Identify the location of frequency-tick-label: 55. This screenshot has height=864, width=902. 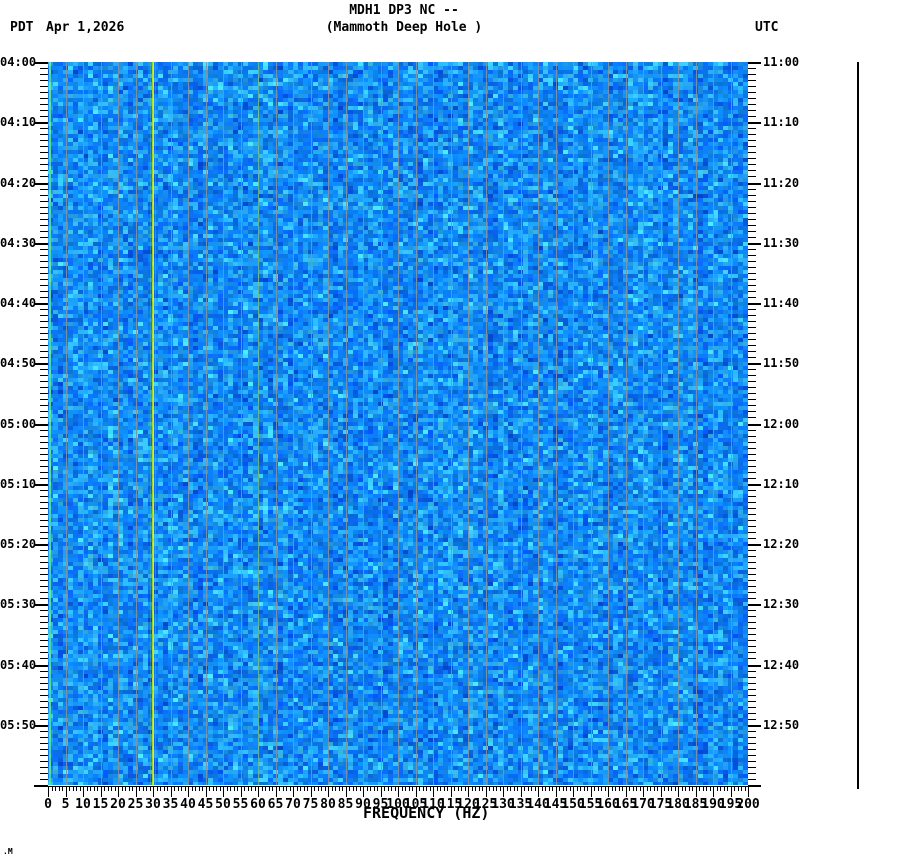
(240, 804).